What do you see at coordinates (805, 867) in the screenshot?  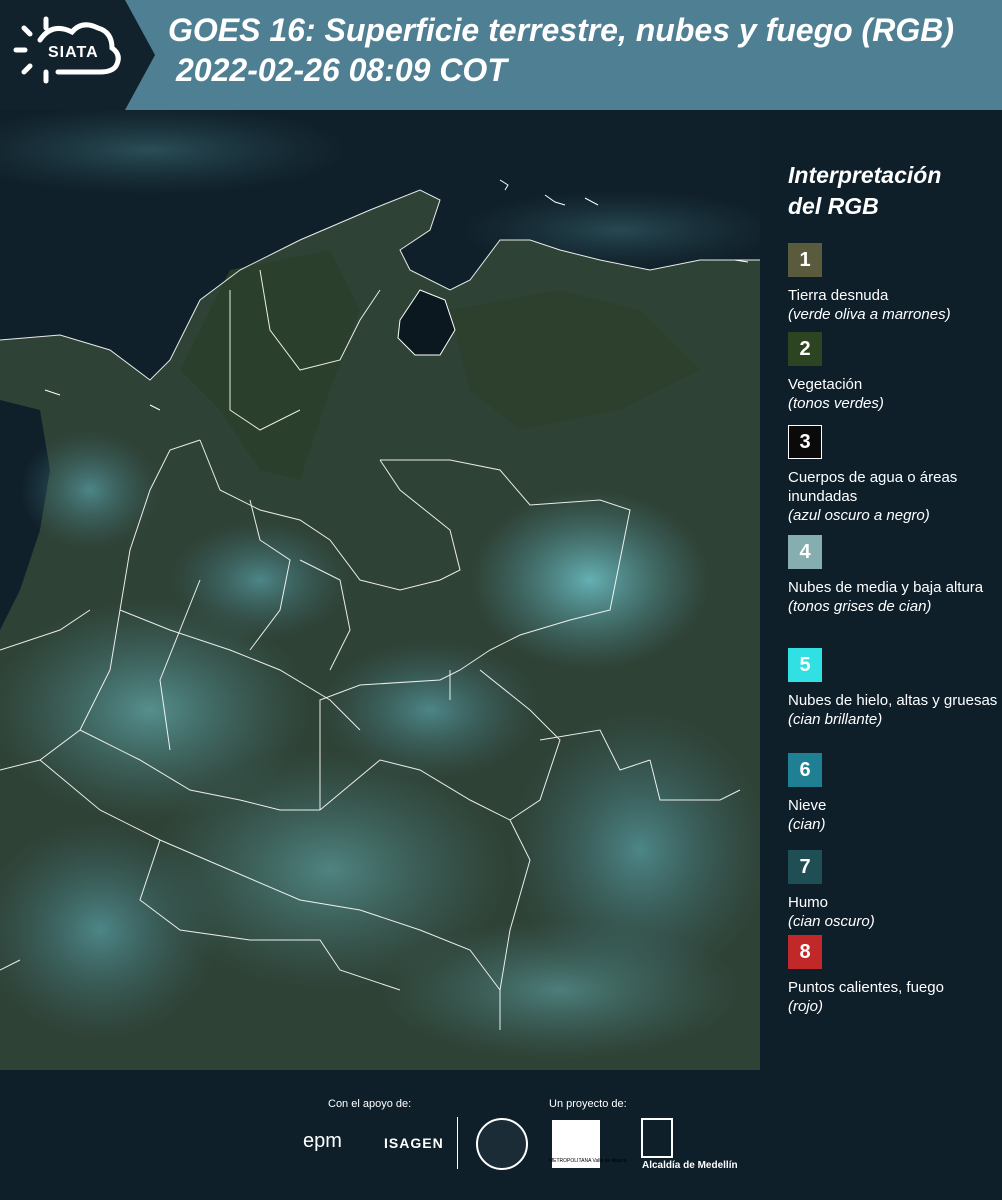 I see `legend-swatch: 7` at bounding box center [805, 867].